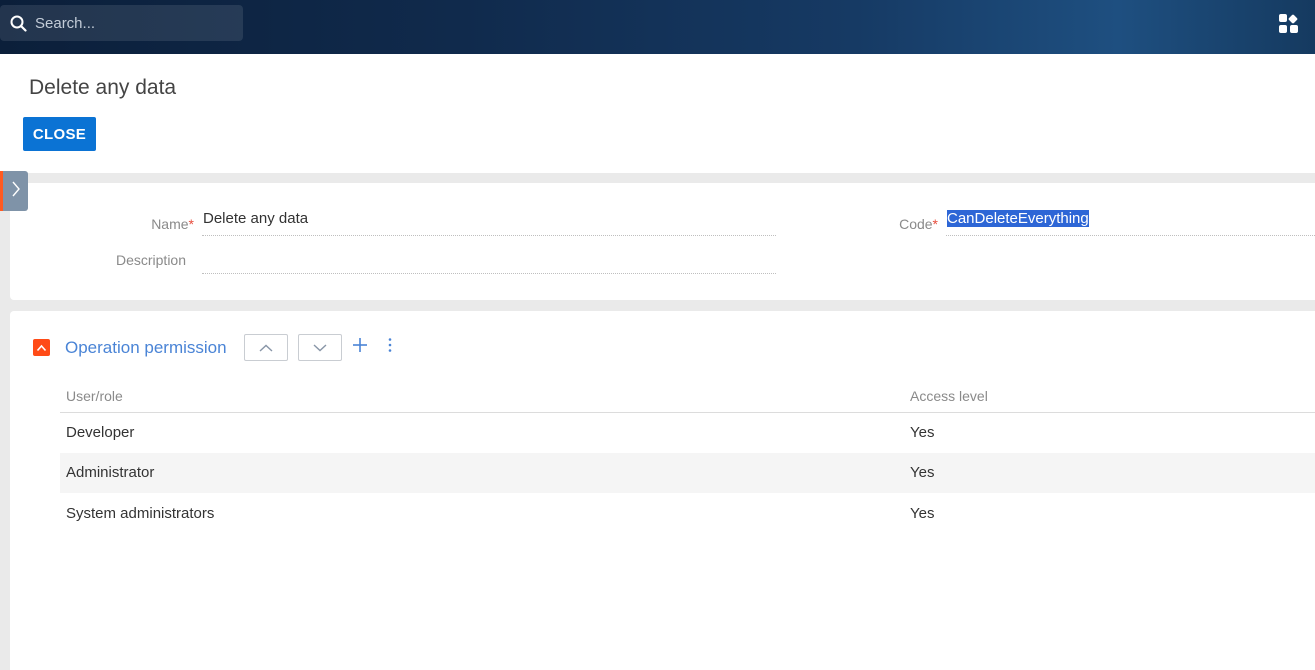  I want to click on collapse-detail-button, so click(41, 347).